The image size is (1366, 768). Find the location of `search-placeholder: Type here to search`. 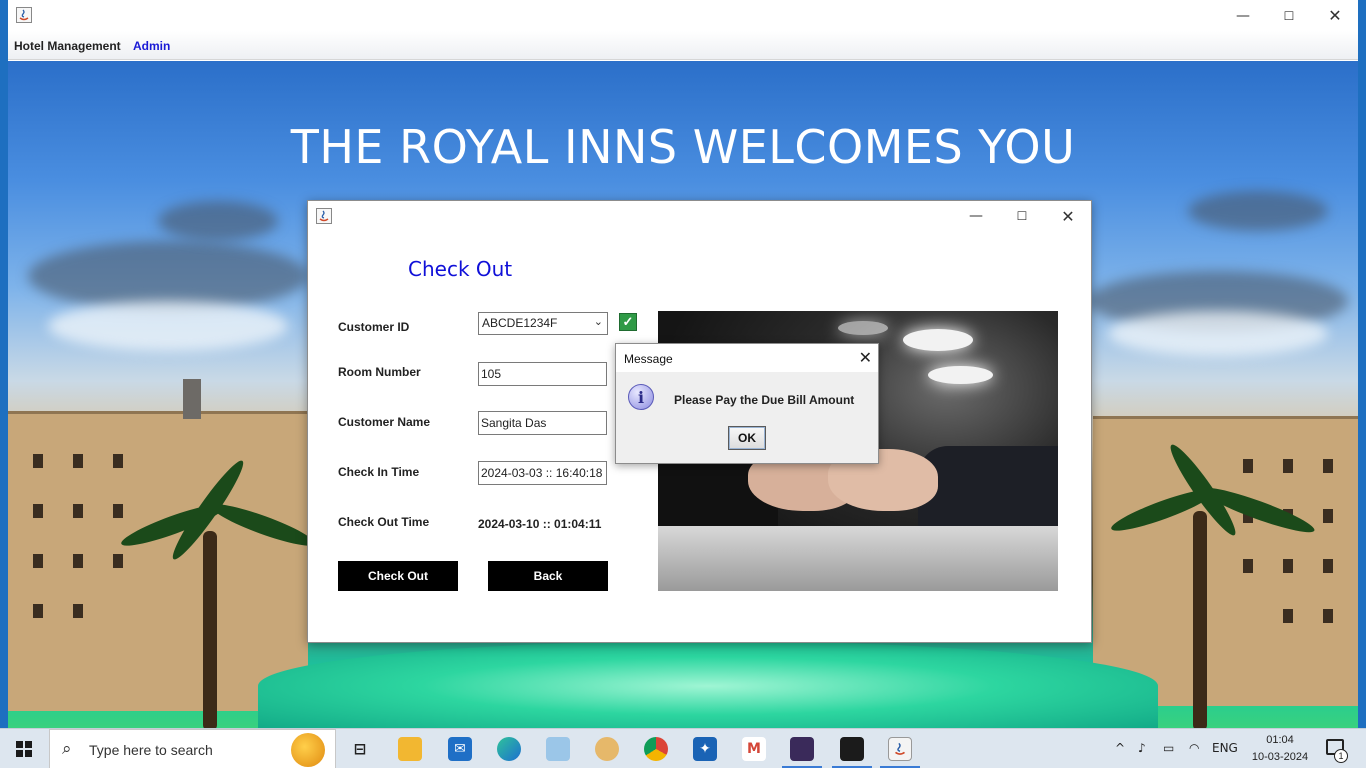

search-placeholder: Type here to search is located at coordinates (151, 750).